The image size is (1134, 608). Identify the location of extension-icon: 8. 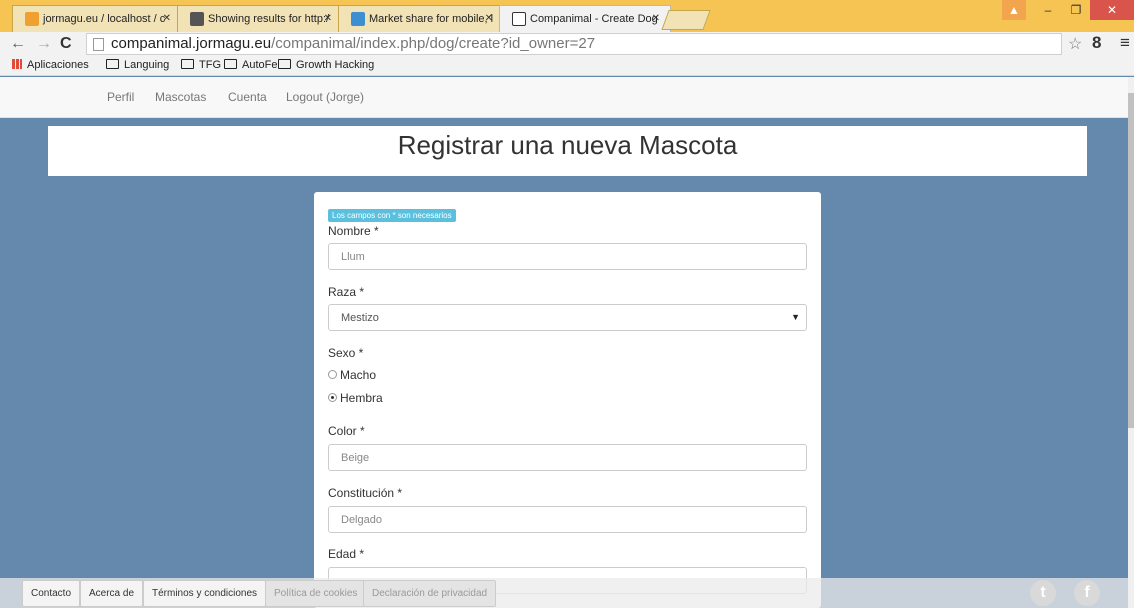
(1096, 43).